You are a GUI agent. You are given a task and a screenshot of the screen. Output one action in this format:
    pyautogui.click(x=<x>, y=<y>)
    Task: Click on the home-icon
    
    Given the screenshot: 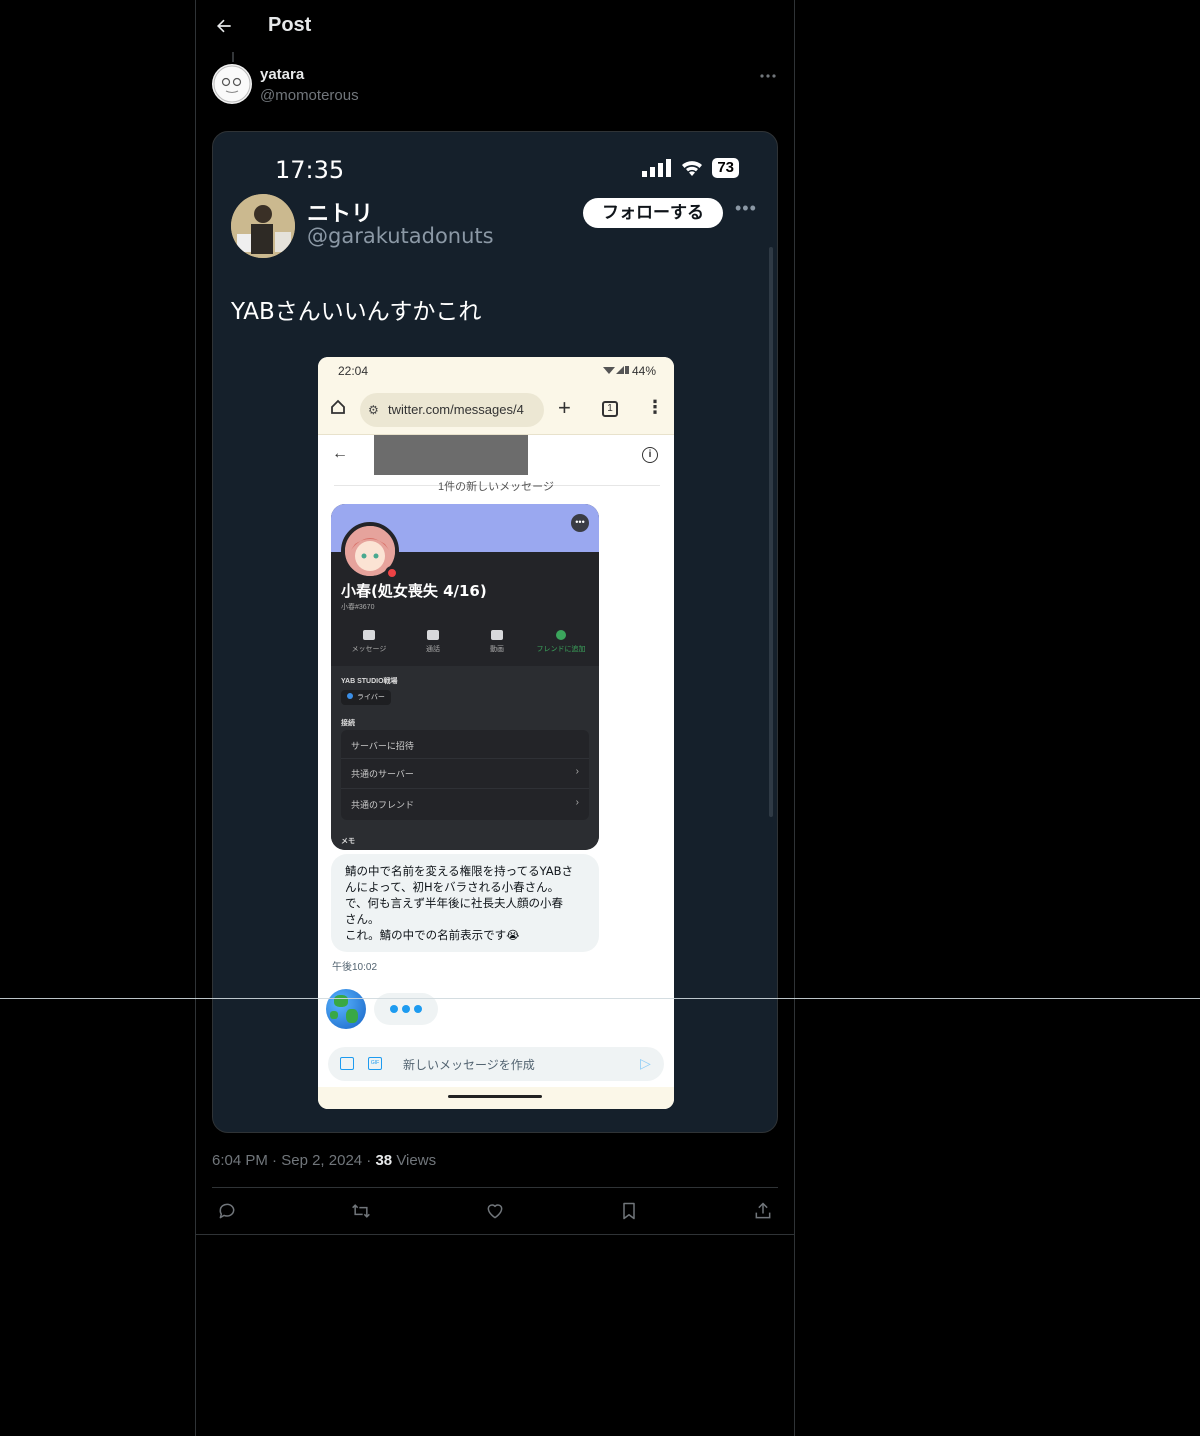 What is the action you would take?
    pyautogui.click(x=338, y=406)
    